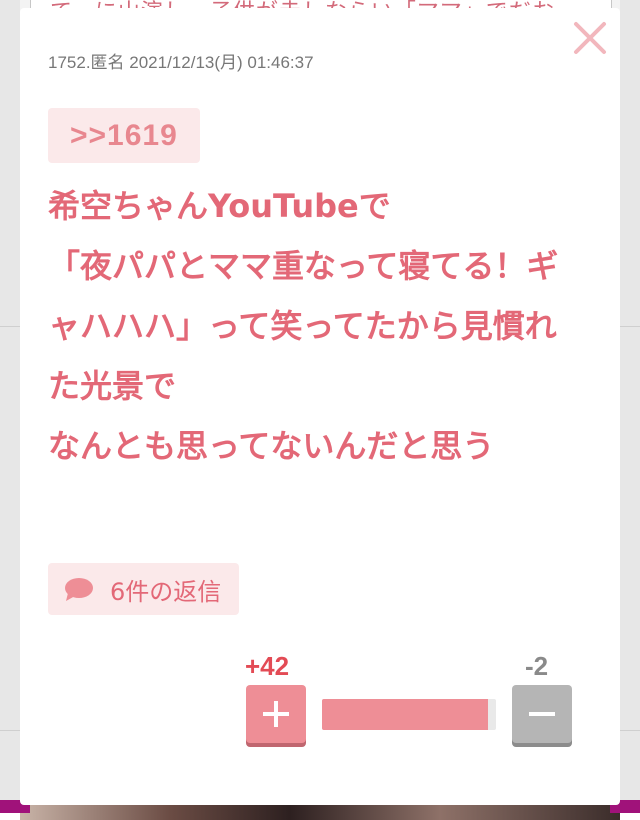 Image resolution: width=640 pixels, height=820 pixels. I want to click on close-button, so click(590, 38).